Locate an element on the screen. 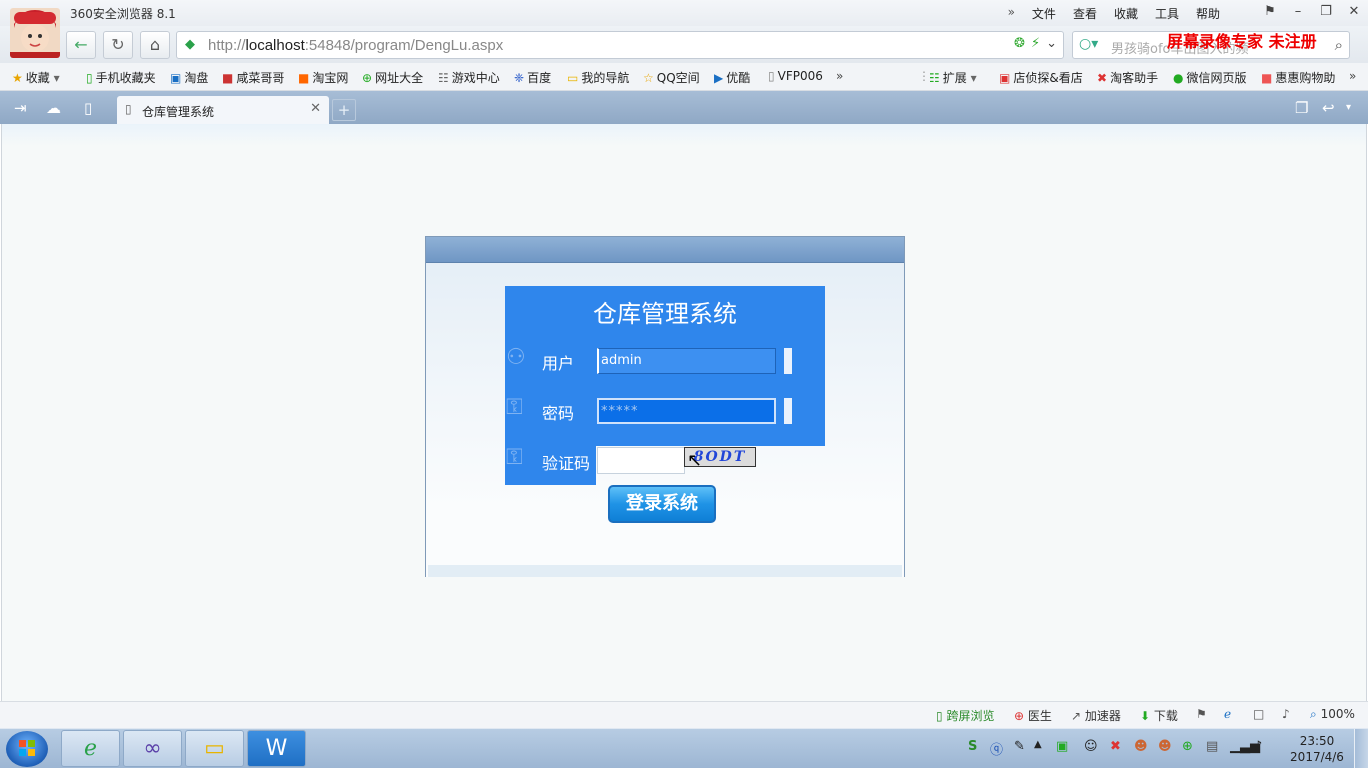  volume-icon: ♪ is located at coordinates (1286, 714).